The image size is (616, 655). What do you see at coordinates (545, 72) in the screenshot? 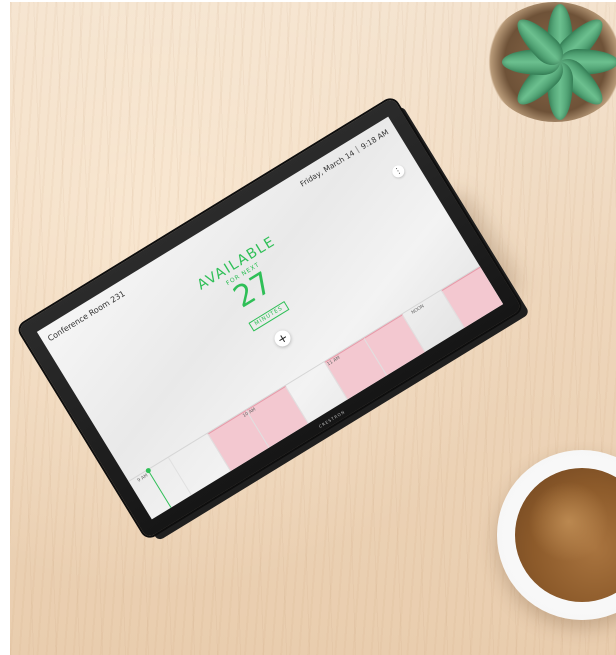
I see `potted-plant` at bounding box center [545, 72].